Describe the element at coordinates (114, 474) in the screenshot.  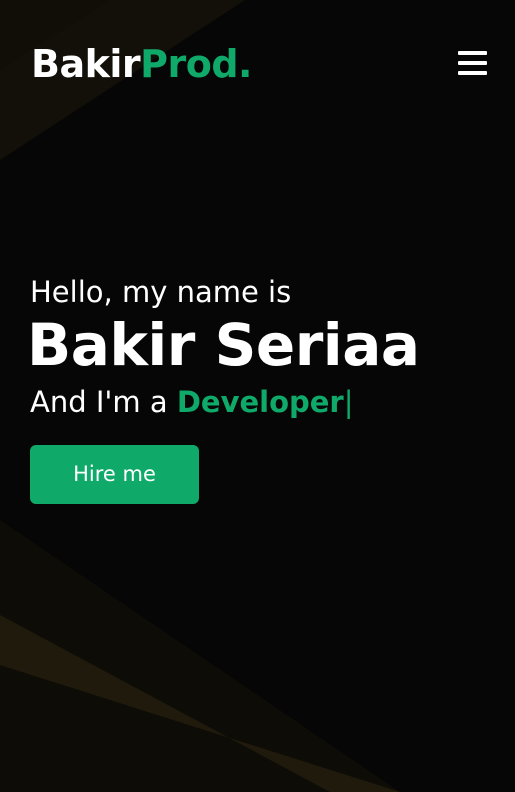
I see `hire-me-button: Hire me` at that location.